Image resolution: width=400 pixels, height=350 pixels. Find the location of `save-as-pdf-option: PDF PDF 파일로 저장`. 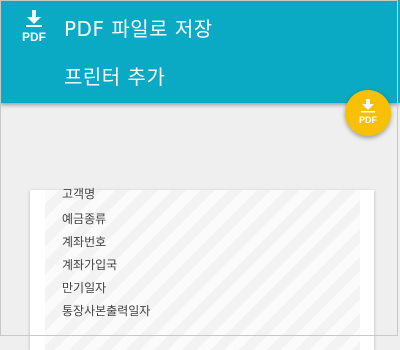

save-as-pdf-option: PDF PDF 파일로 저장 is located at coordinates (195, 27).